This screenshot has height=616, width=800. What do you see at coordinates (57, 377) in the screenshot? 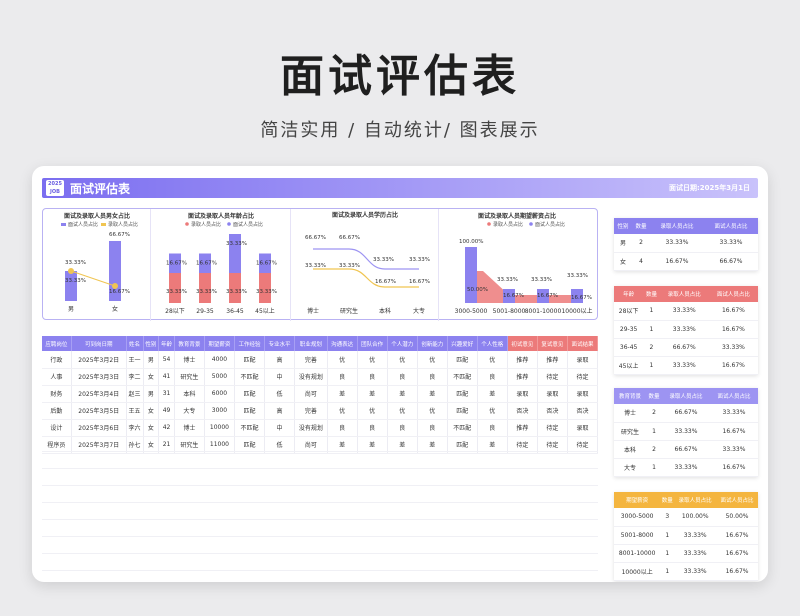
I see `table-cell: 人事` at bounding box center [57, 377].